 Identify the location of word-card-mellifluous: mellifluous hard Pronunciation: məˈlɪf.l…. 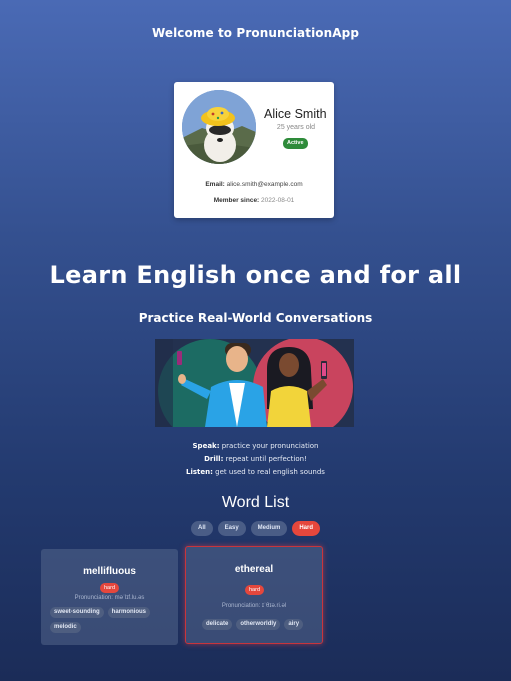
(109, 597).